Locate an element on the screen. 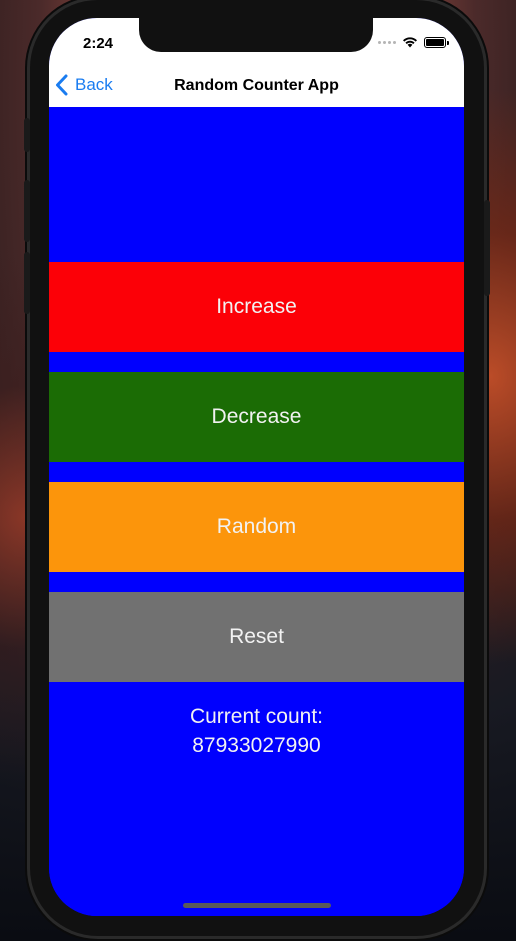 The height and width of the screenshot is (941, 516). navigation-bar: Back Random Counter App is located at coordinates (256, 89).